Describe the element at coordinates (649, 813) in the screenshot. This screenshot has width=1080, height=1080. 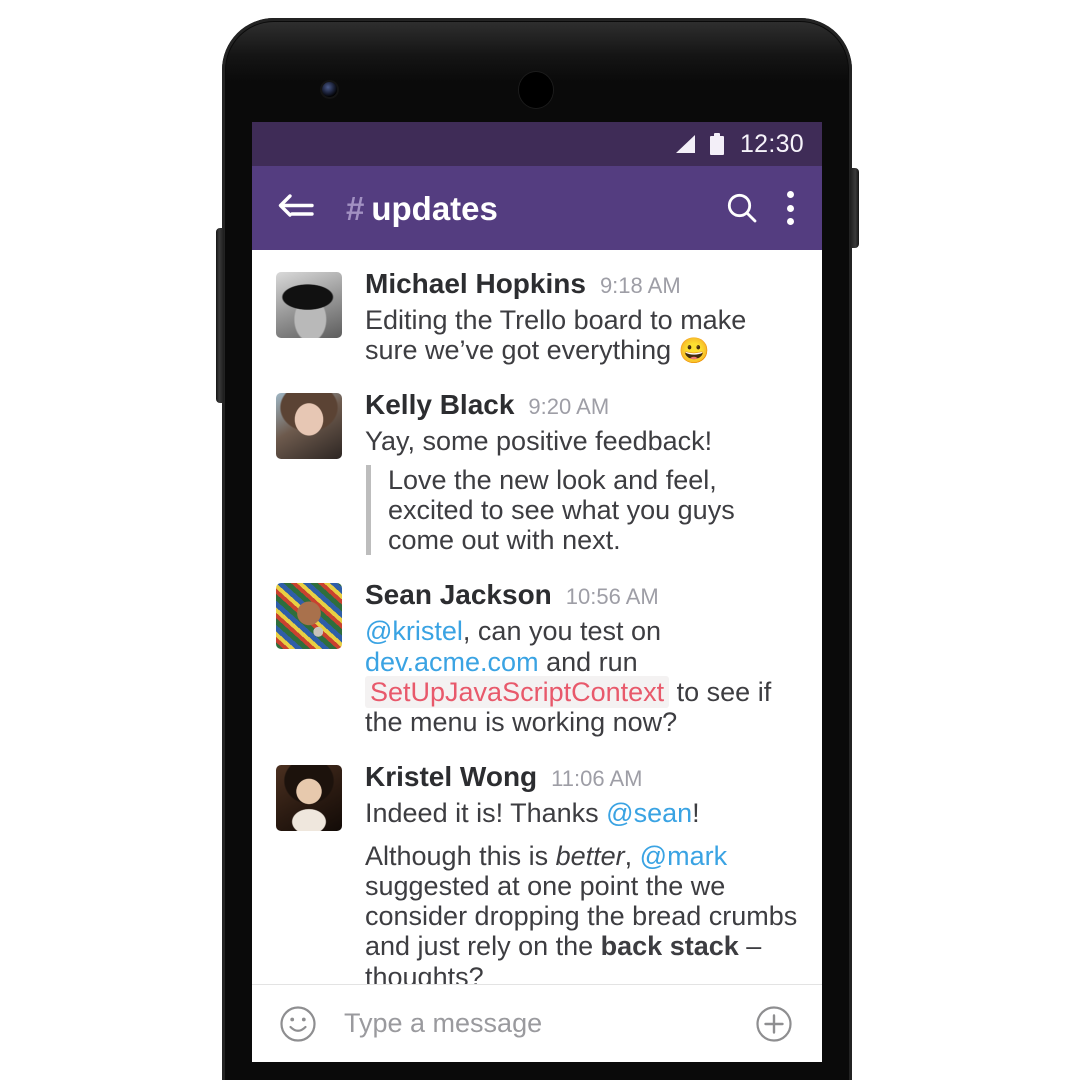
I see `user-mention-sean: @sean` at that location.